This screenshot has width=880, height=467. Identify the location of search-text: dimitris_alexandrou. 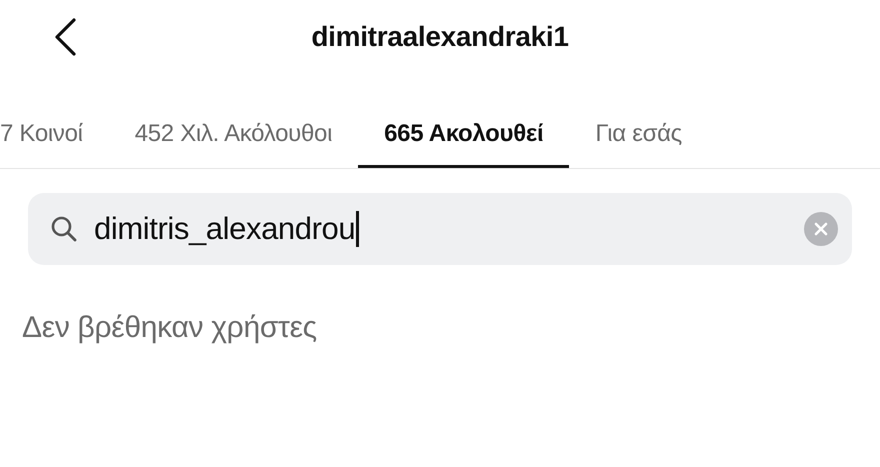
(225, 229).